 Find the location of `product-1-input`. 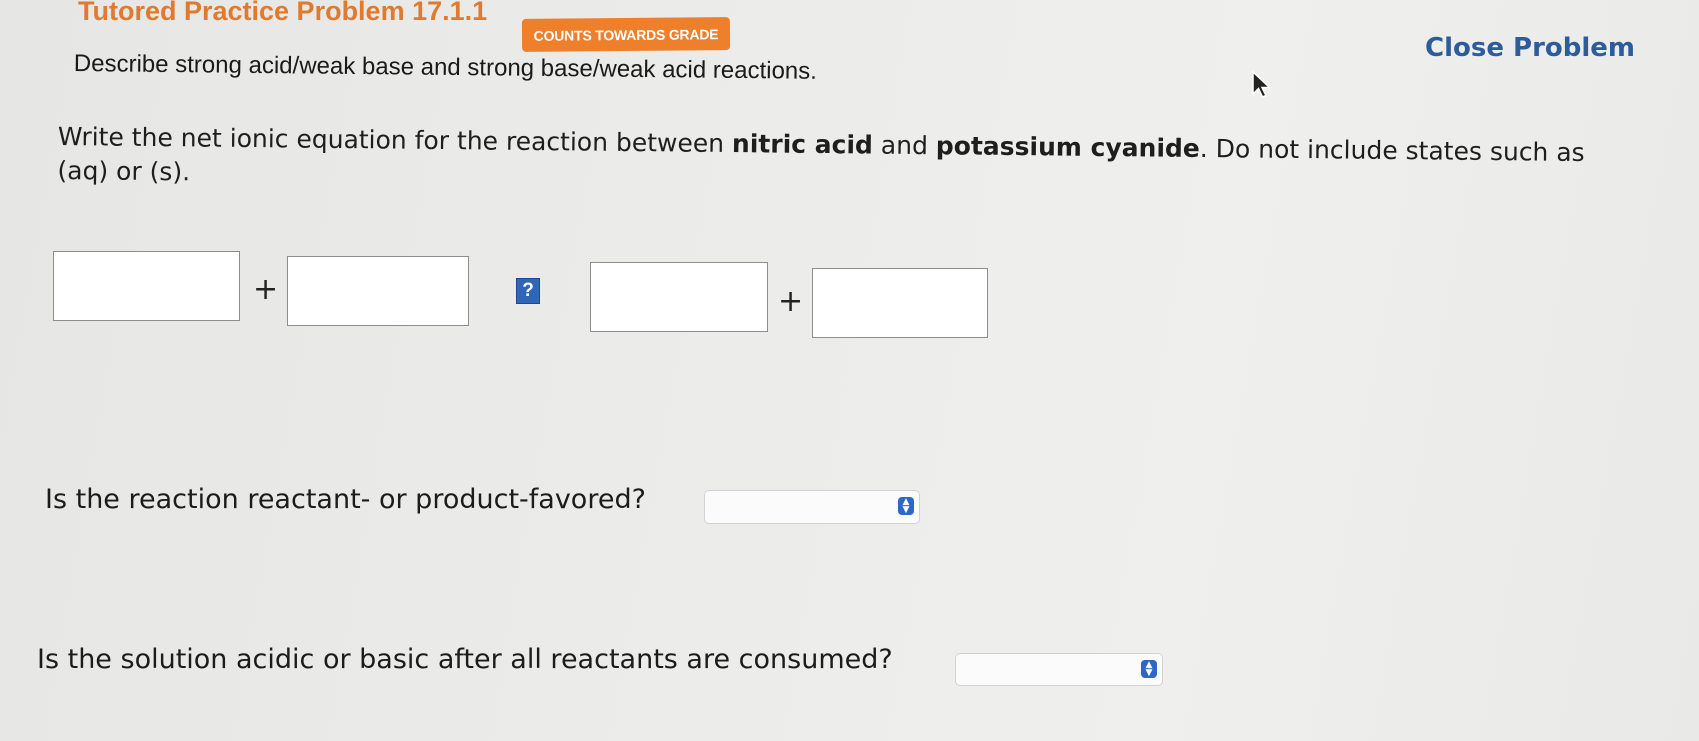

product-1-input is located at coordinates (679, 297).